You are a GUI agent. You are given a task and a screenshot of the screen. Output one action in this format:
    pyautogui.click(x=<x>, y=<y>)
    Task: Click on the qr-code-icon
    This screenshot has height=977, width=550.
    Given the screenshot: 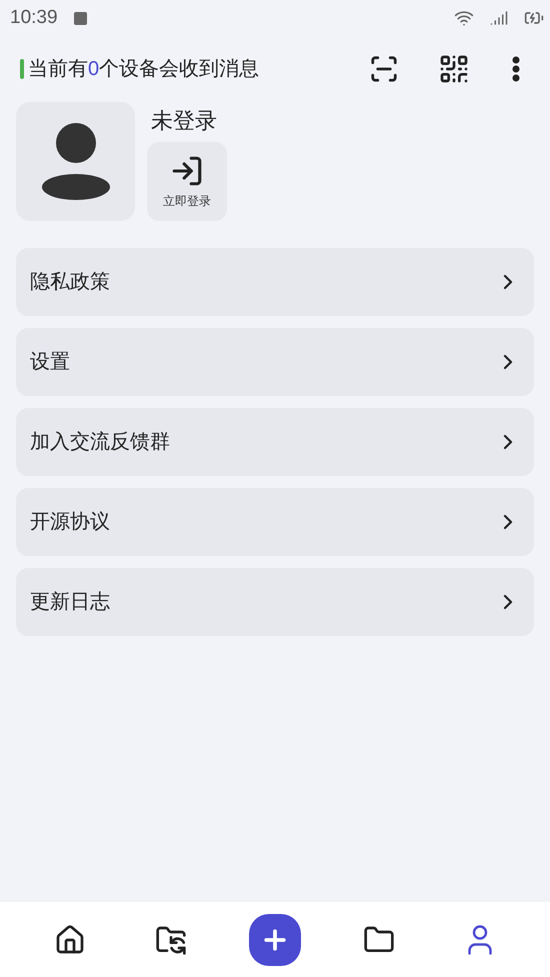 What is the action you would take?
    pyautogui.click(x=454, y=69)
    